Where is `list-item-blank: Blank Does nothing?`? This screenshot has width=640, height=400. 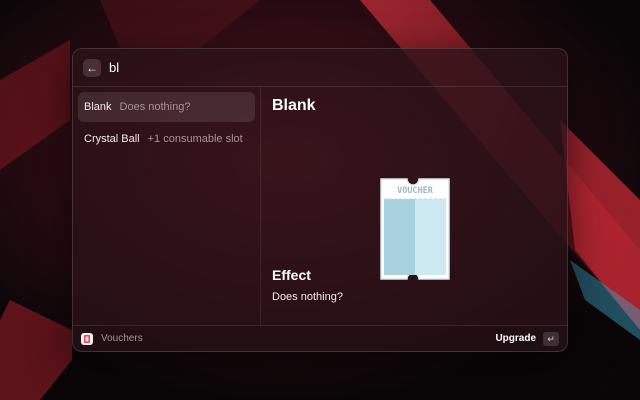
list-item-blank: Blank Does nothing? is located at coordinates (166, 107).